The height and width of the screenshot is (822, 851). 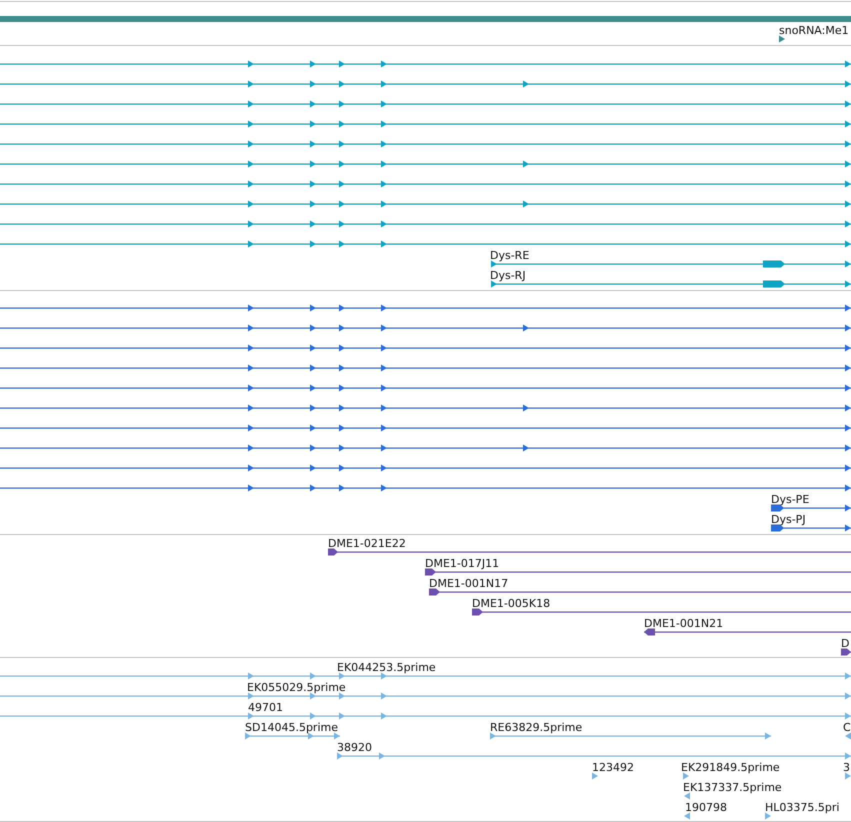 What do you see at coordinates (508, 275) in the screenshot?
I see `feature-label: Dys-RJ` at bounding box center [508, 275].